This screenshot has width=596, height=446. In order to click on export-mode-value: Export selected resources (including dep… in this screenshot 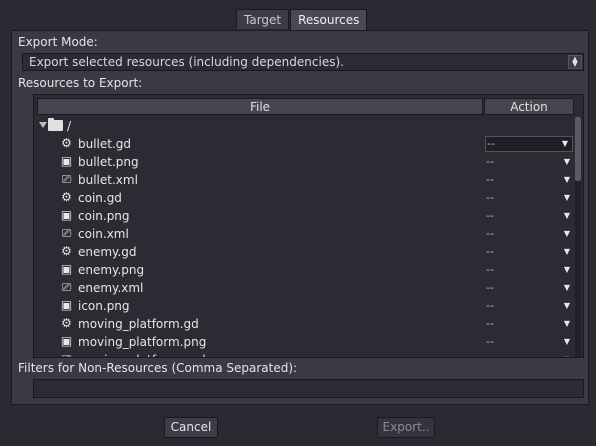, I will do `click(186, 62)`.